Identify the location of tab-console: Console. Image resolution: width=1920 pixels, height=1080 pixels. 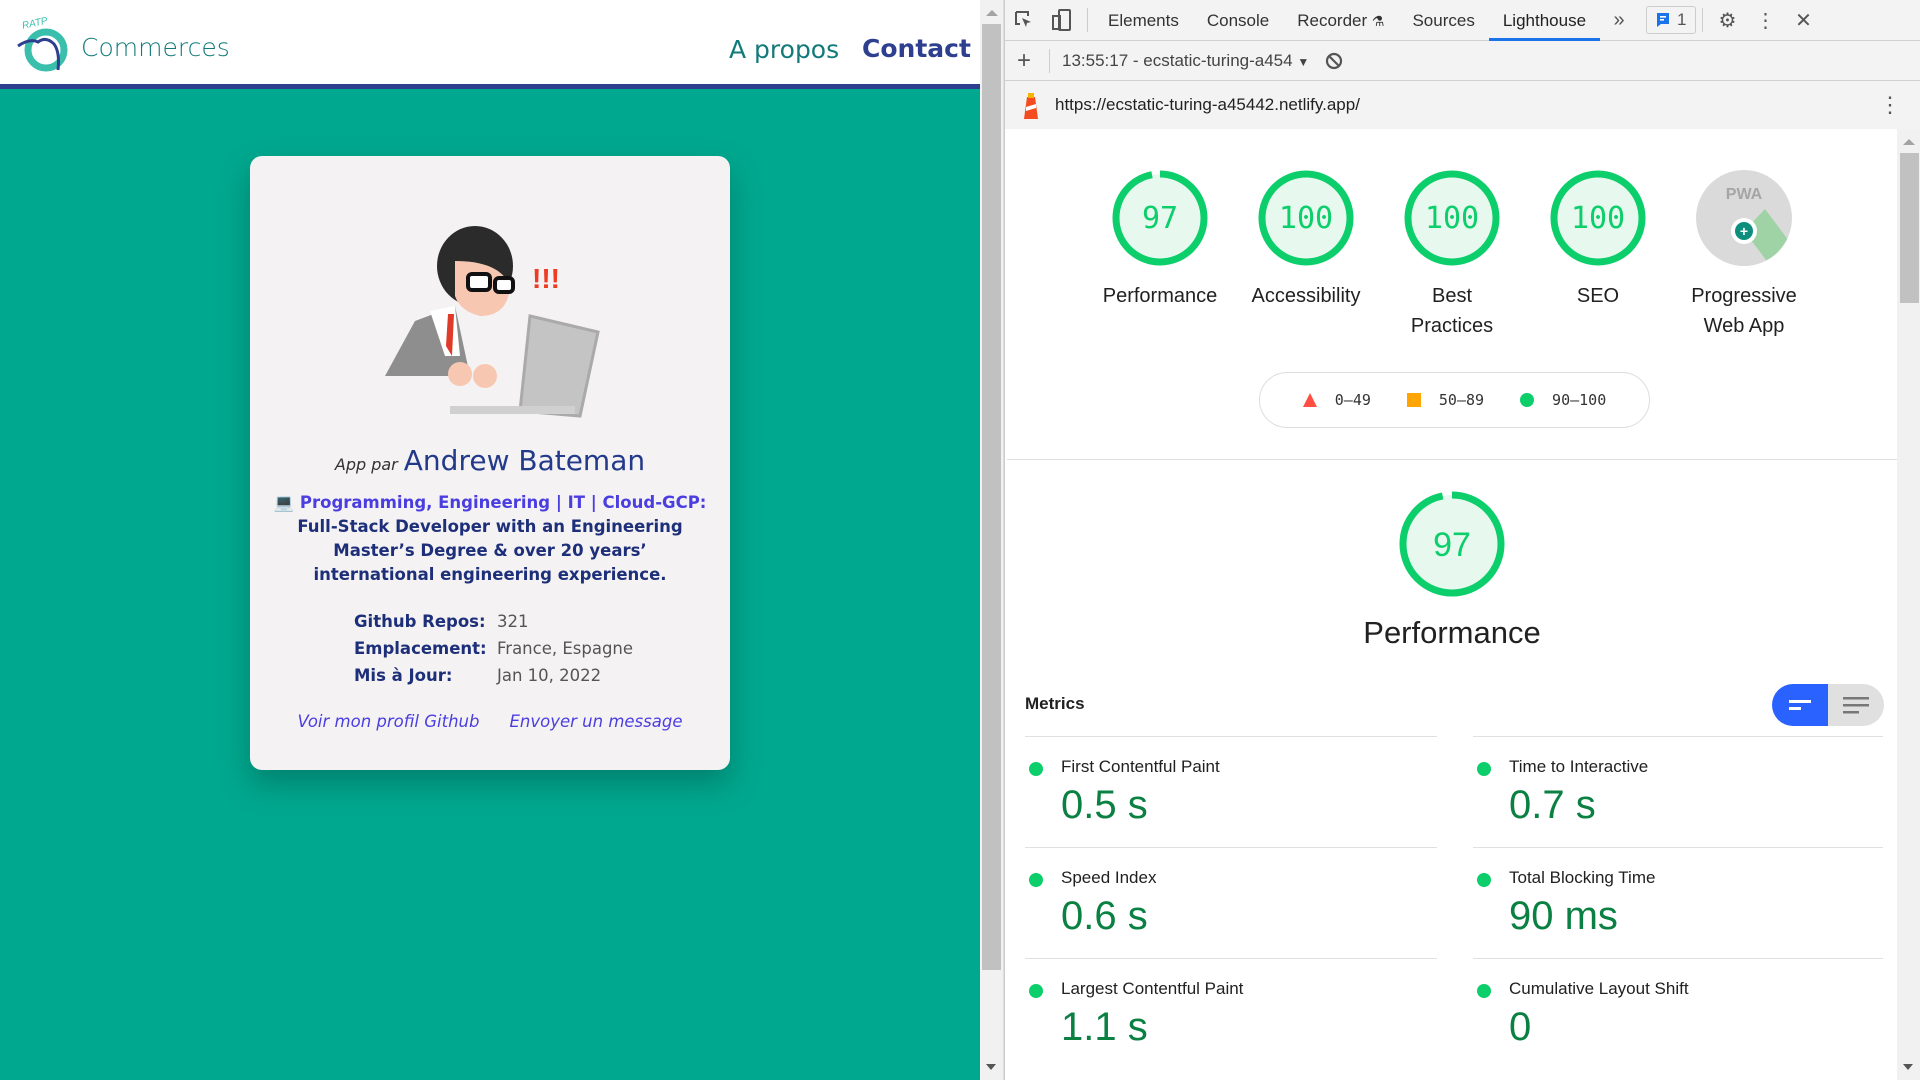
(1238, 20).